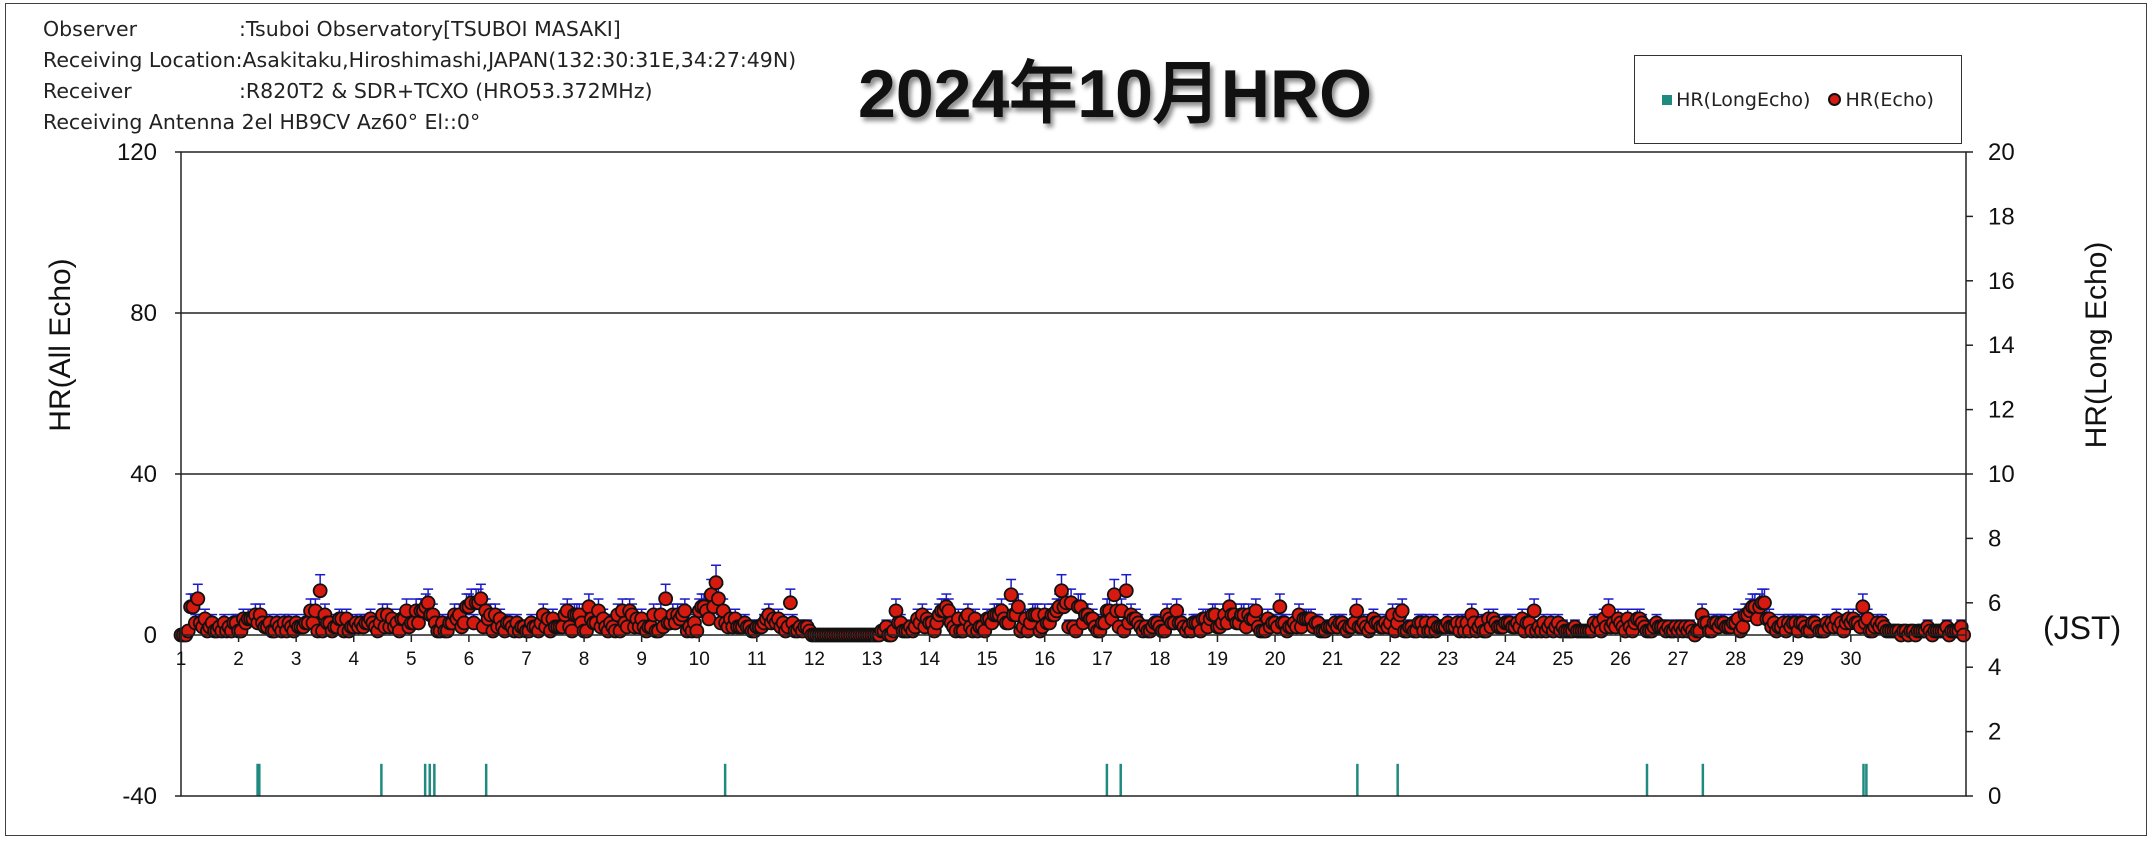 This screenshot has height=843, width=2154. I want to click on x-tick-label: 30, so click(1850, 659).